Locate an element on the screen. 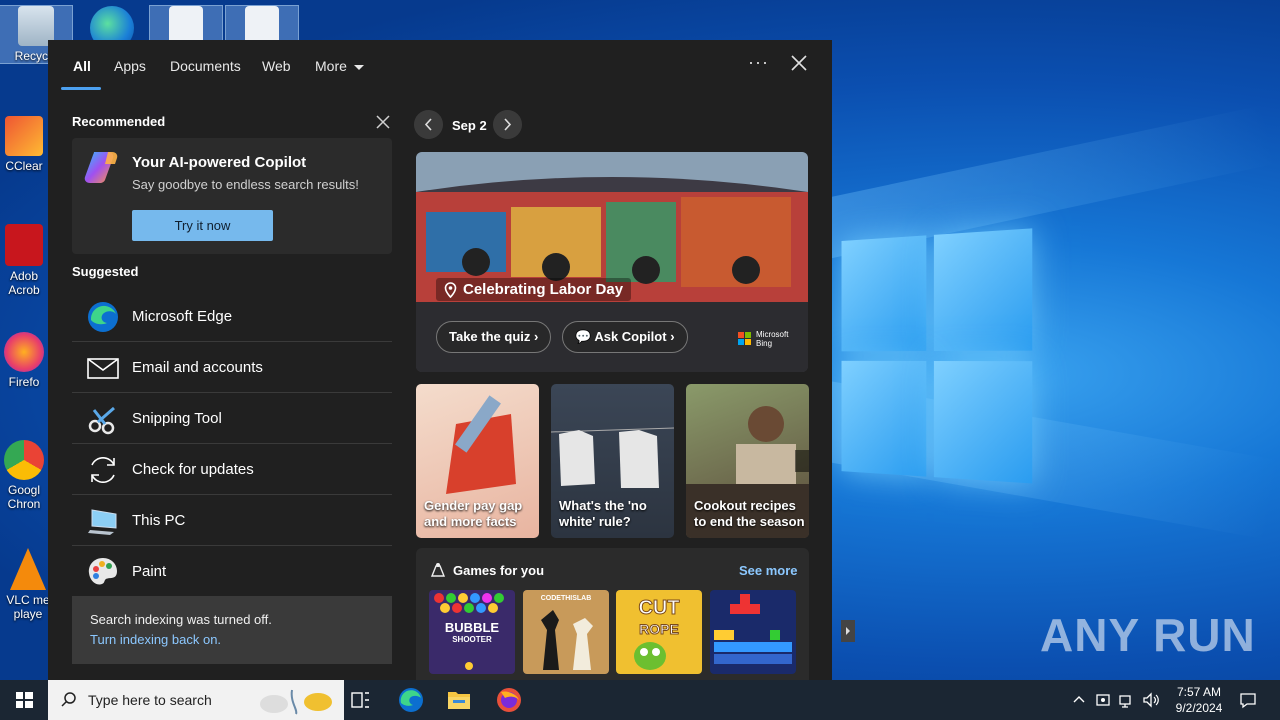  suggested-item-label: Email and accounts is located at coordinates (197, 367).